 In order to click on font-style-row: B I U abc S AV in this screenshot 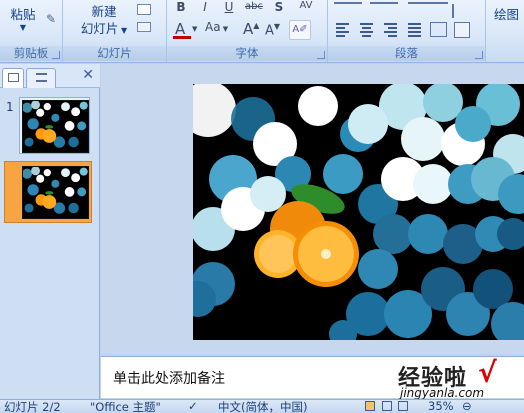, I will do `click(247, 9)`.